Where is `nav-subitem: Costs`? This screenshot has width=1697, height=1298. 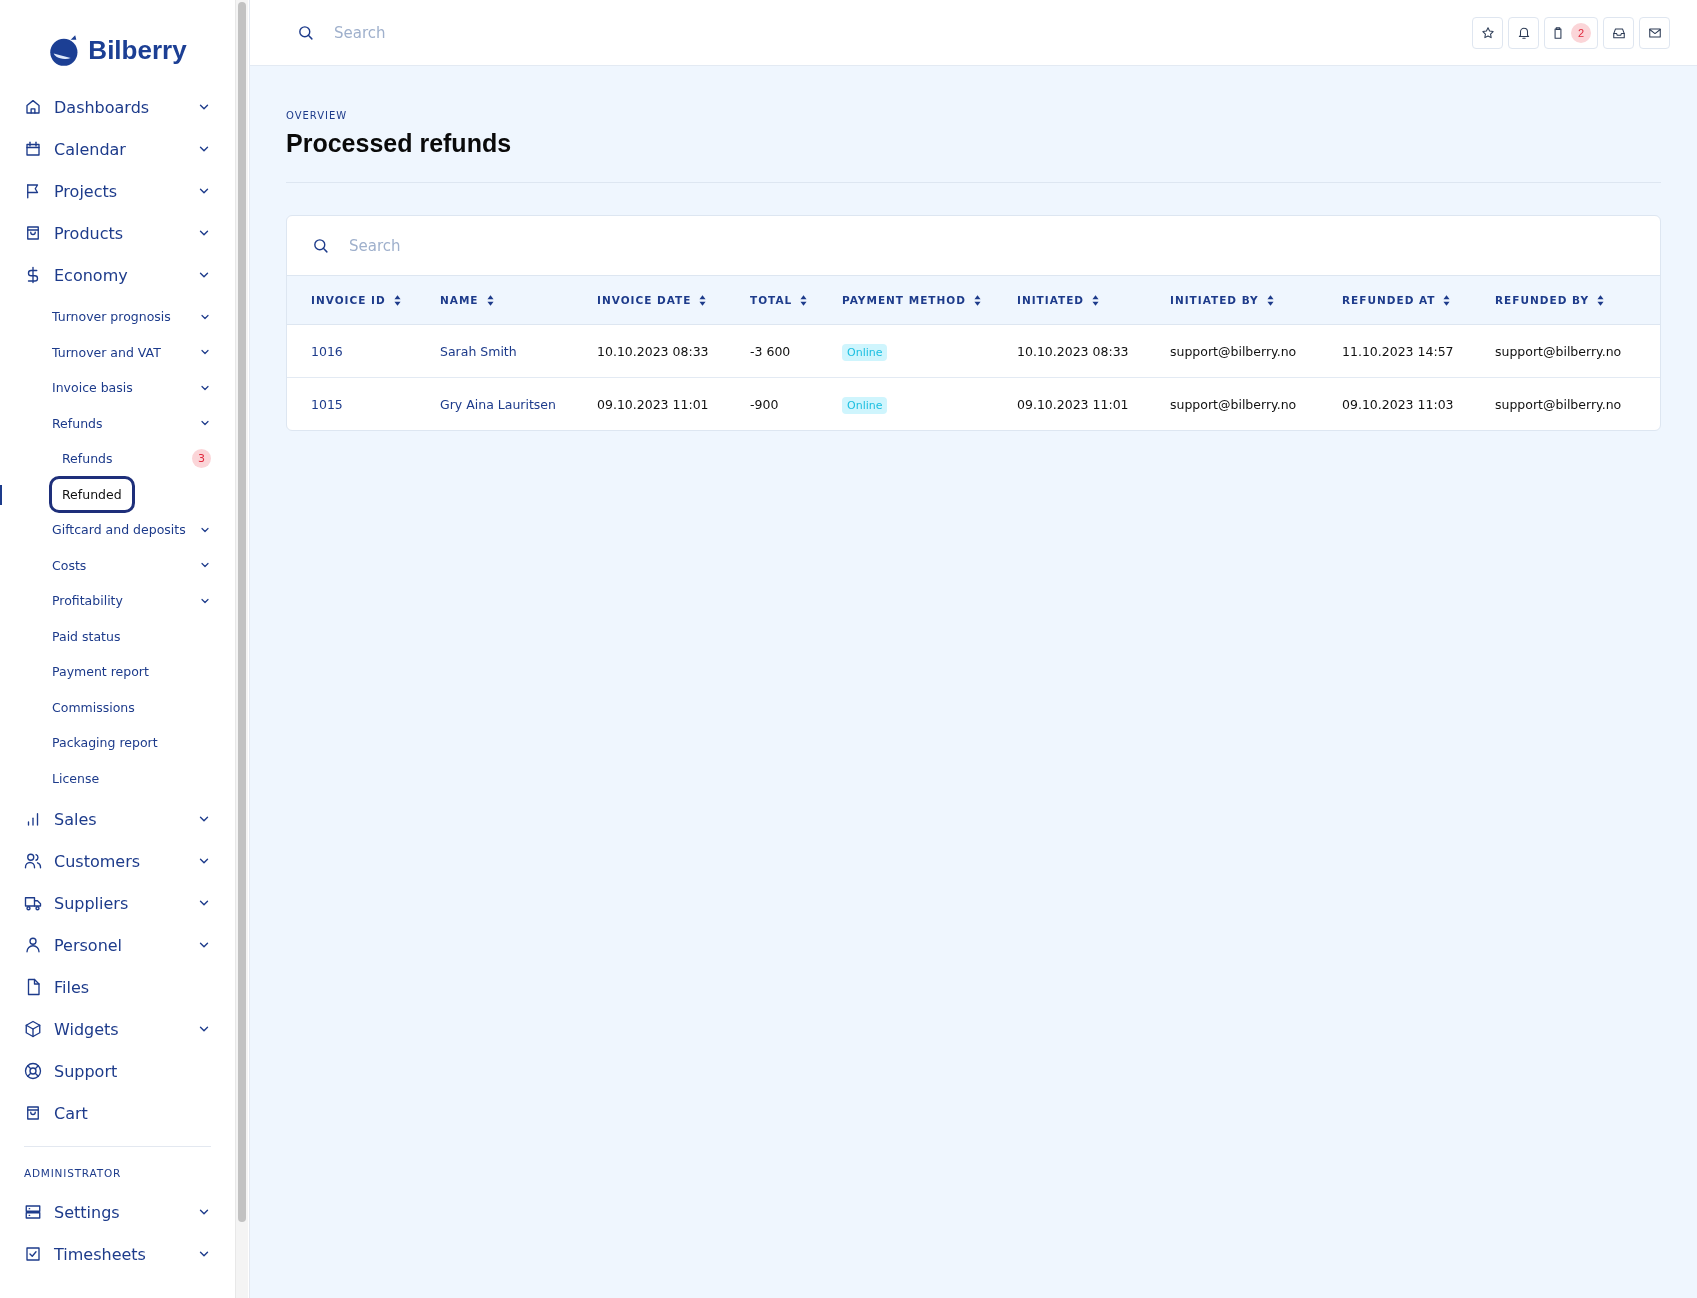
nav-subitem: Costs is located at coordinates (131, 565).